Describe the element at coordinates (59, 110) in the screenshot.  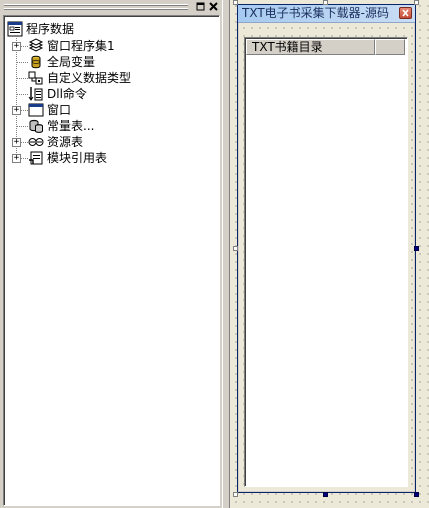
I see `tree-item-label: 窗口` at that location.